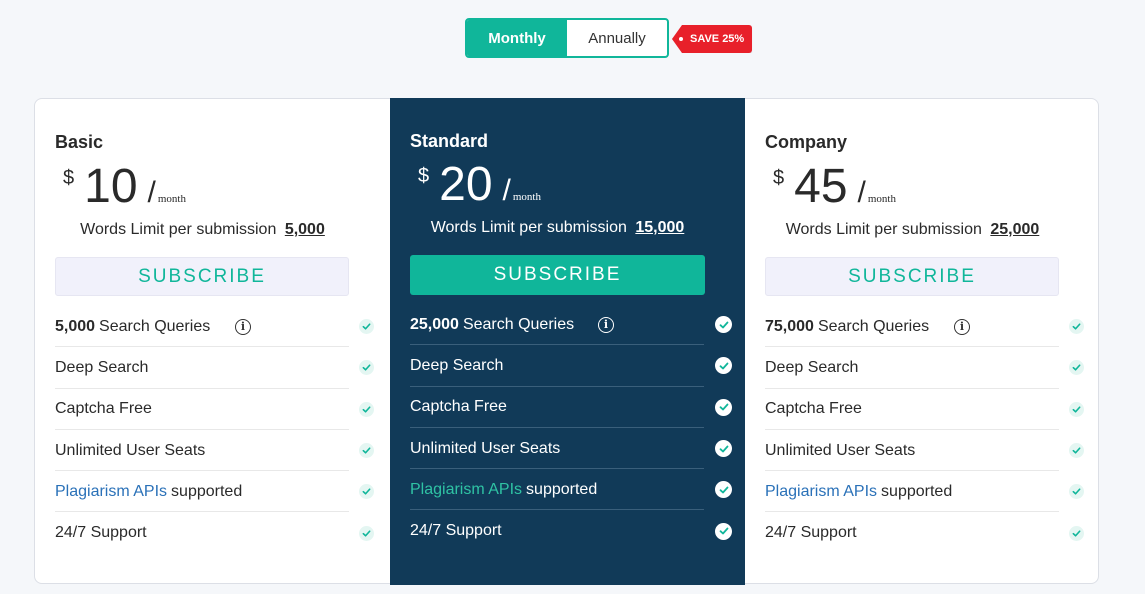 Image resolution: width=1145 pixels, height=594 pixels. What do you see at coordinates (660, 227) in the screenshot?
I see `words-limit-value: 15,000` at bounding box center [660, 227].